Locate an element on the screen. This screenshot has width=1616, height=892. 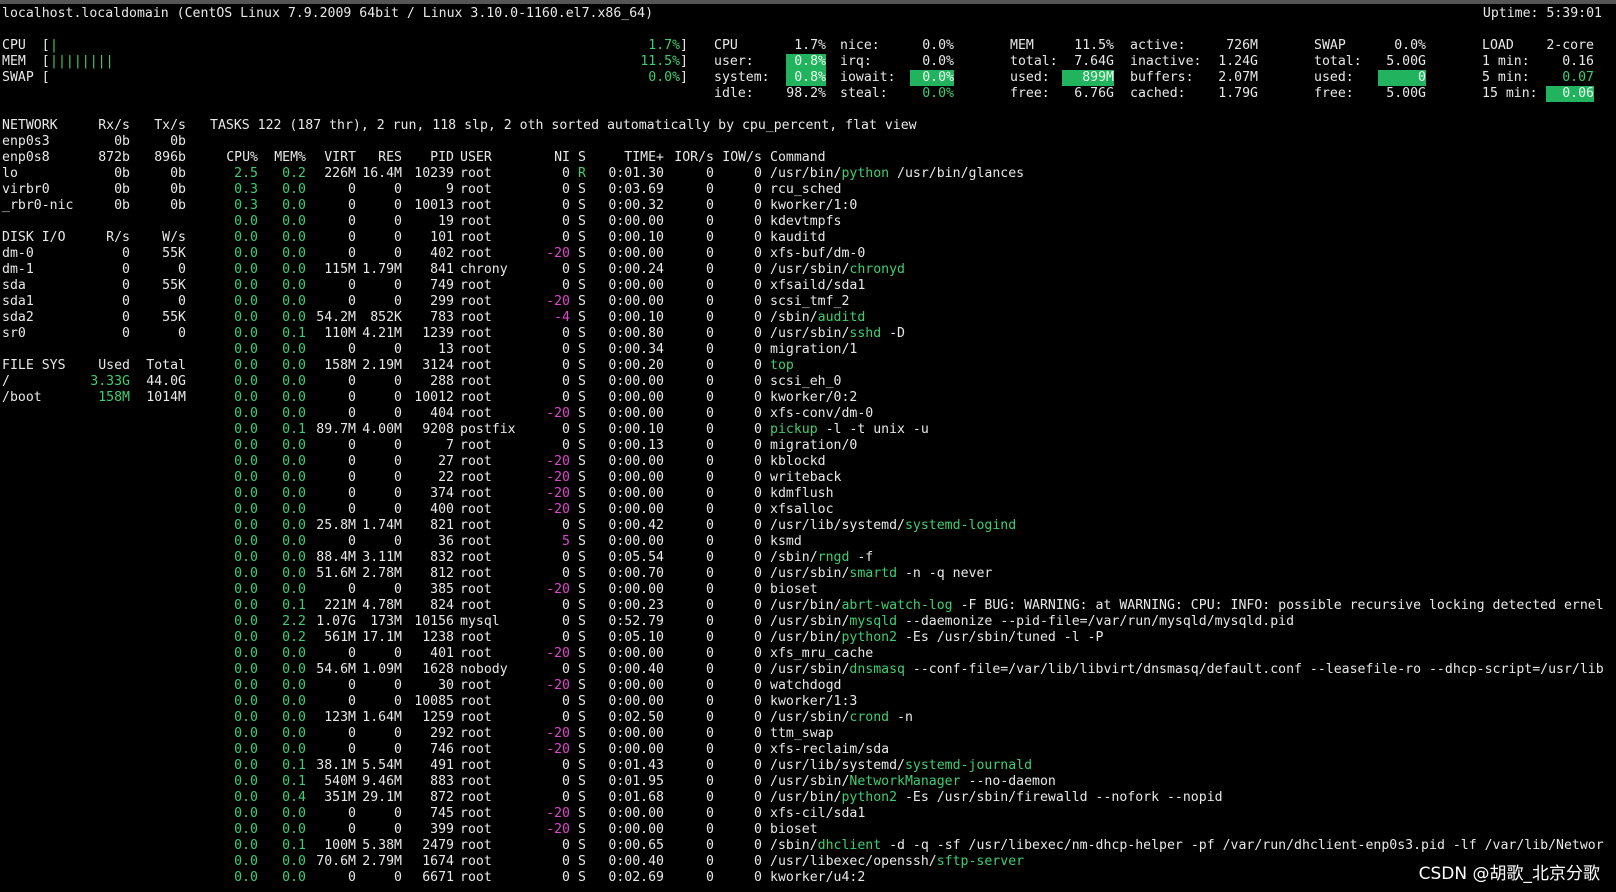
command-path: /sbin/ is located at coordinates (794, 845).